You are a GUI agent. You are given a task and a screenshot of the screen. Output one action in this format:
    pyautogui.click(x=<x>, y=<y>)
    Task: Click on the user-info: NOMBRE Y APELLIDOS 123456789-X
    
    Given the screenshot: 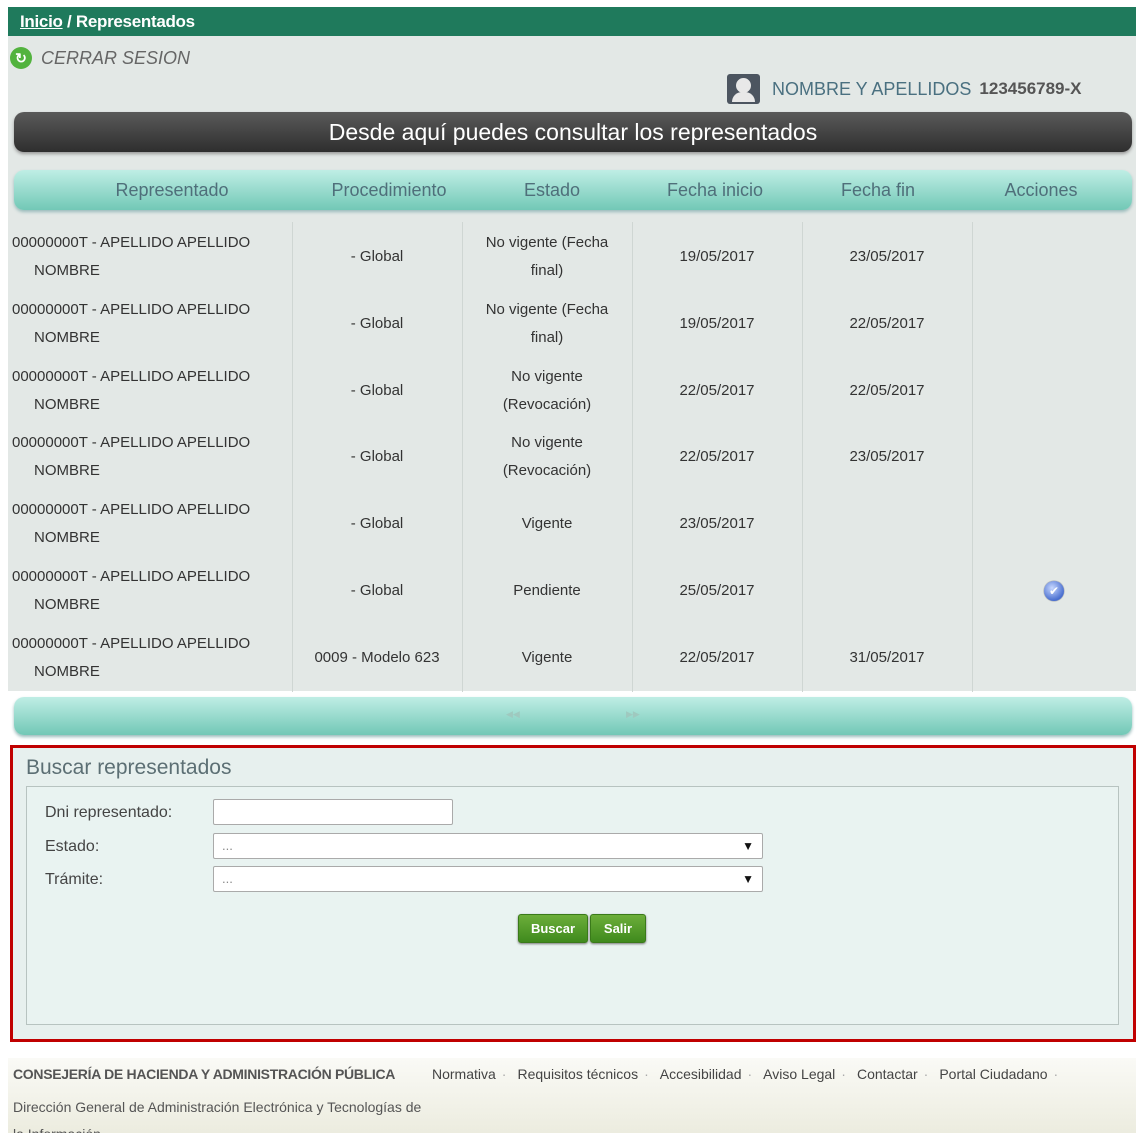 What is the action you would take?
    pyautogui.click(x=904, y=89)
    